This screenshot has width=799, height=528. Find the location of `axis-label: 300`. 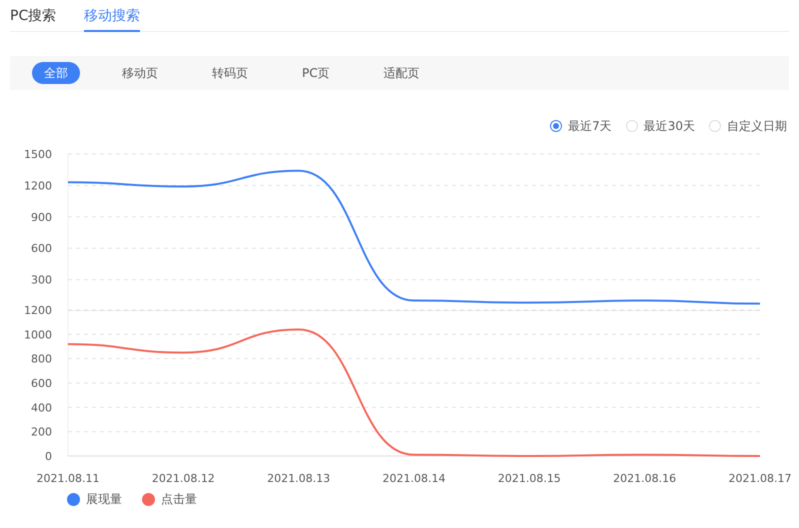

axis-label: 300 is located at coordinates (41, 280).